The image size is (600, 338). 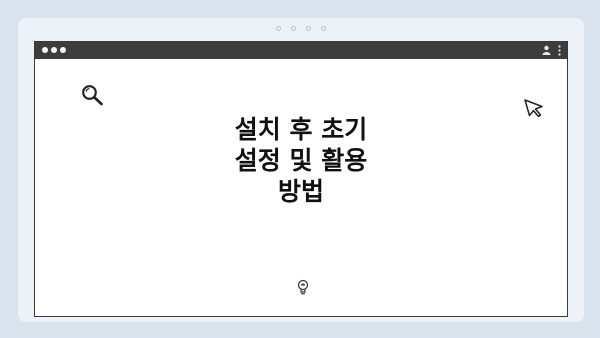 What do you see at coordinates (63, 50) in the screenshot?
I see `maximize-dot` at bounding box center [63, 50].